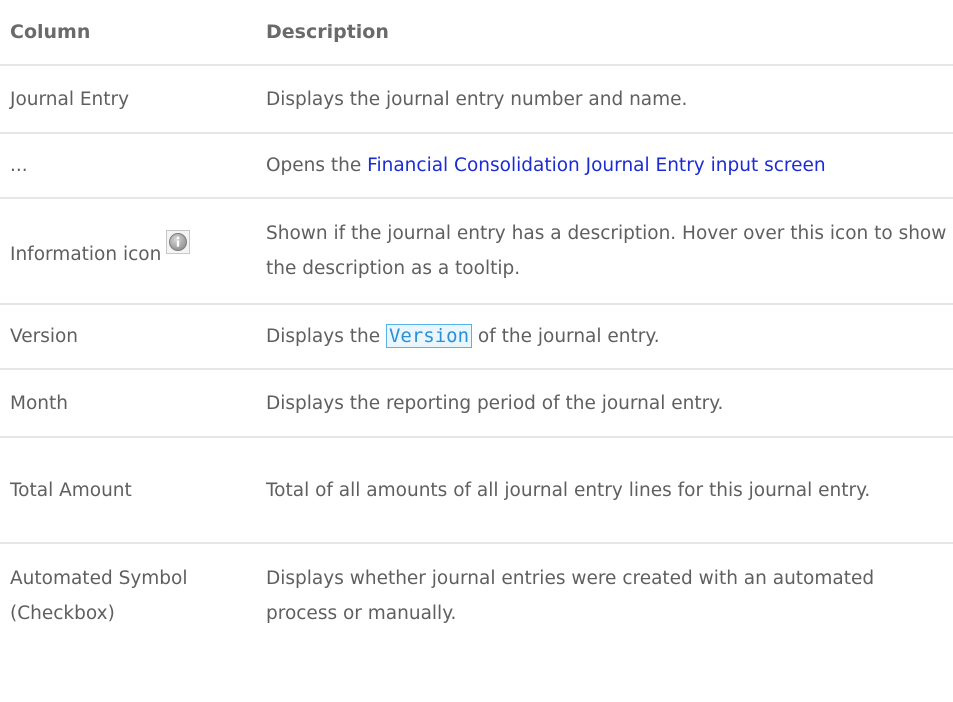  Describe the element at coordinates (429, 336) in the screenshot. I see `version-code: Version` at that location.